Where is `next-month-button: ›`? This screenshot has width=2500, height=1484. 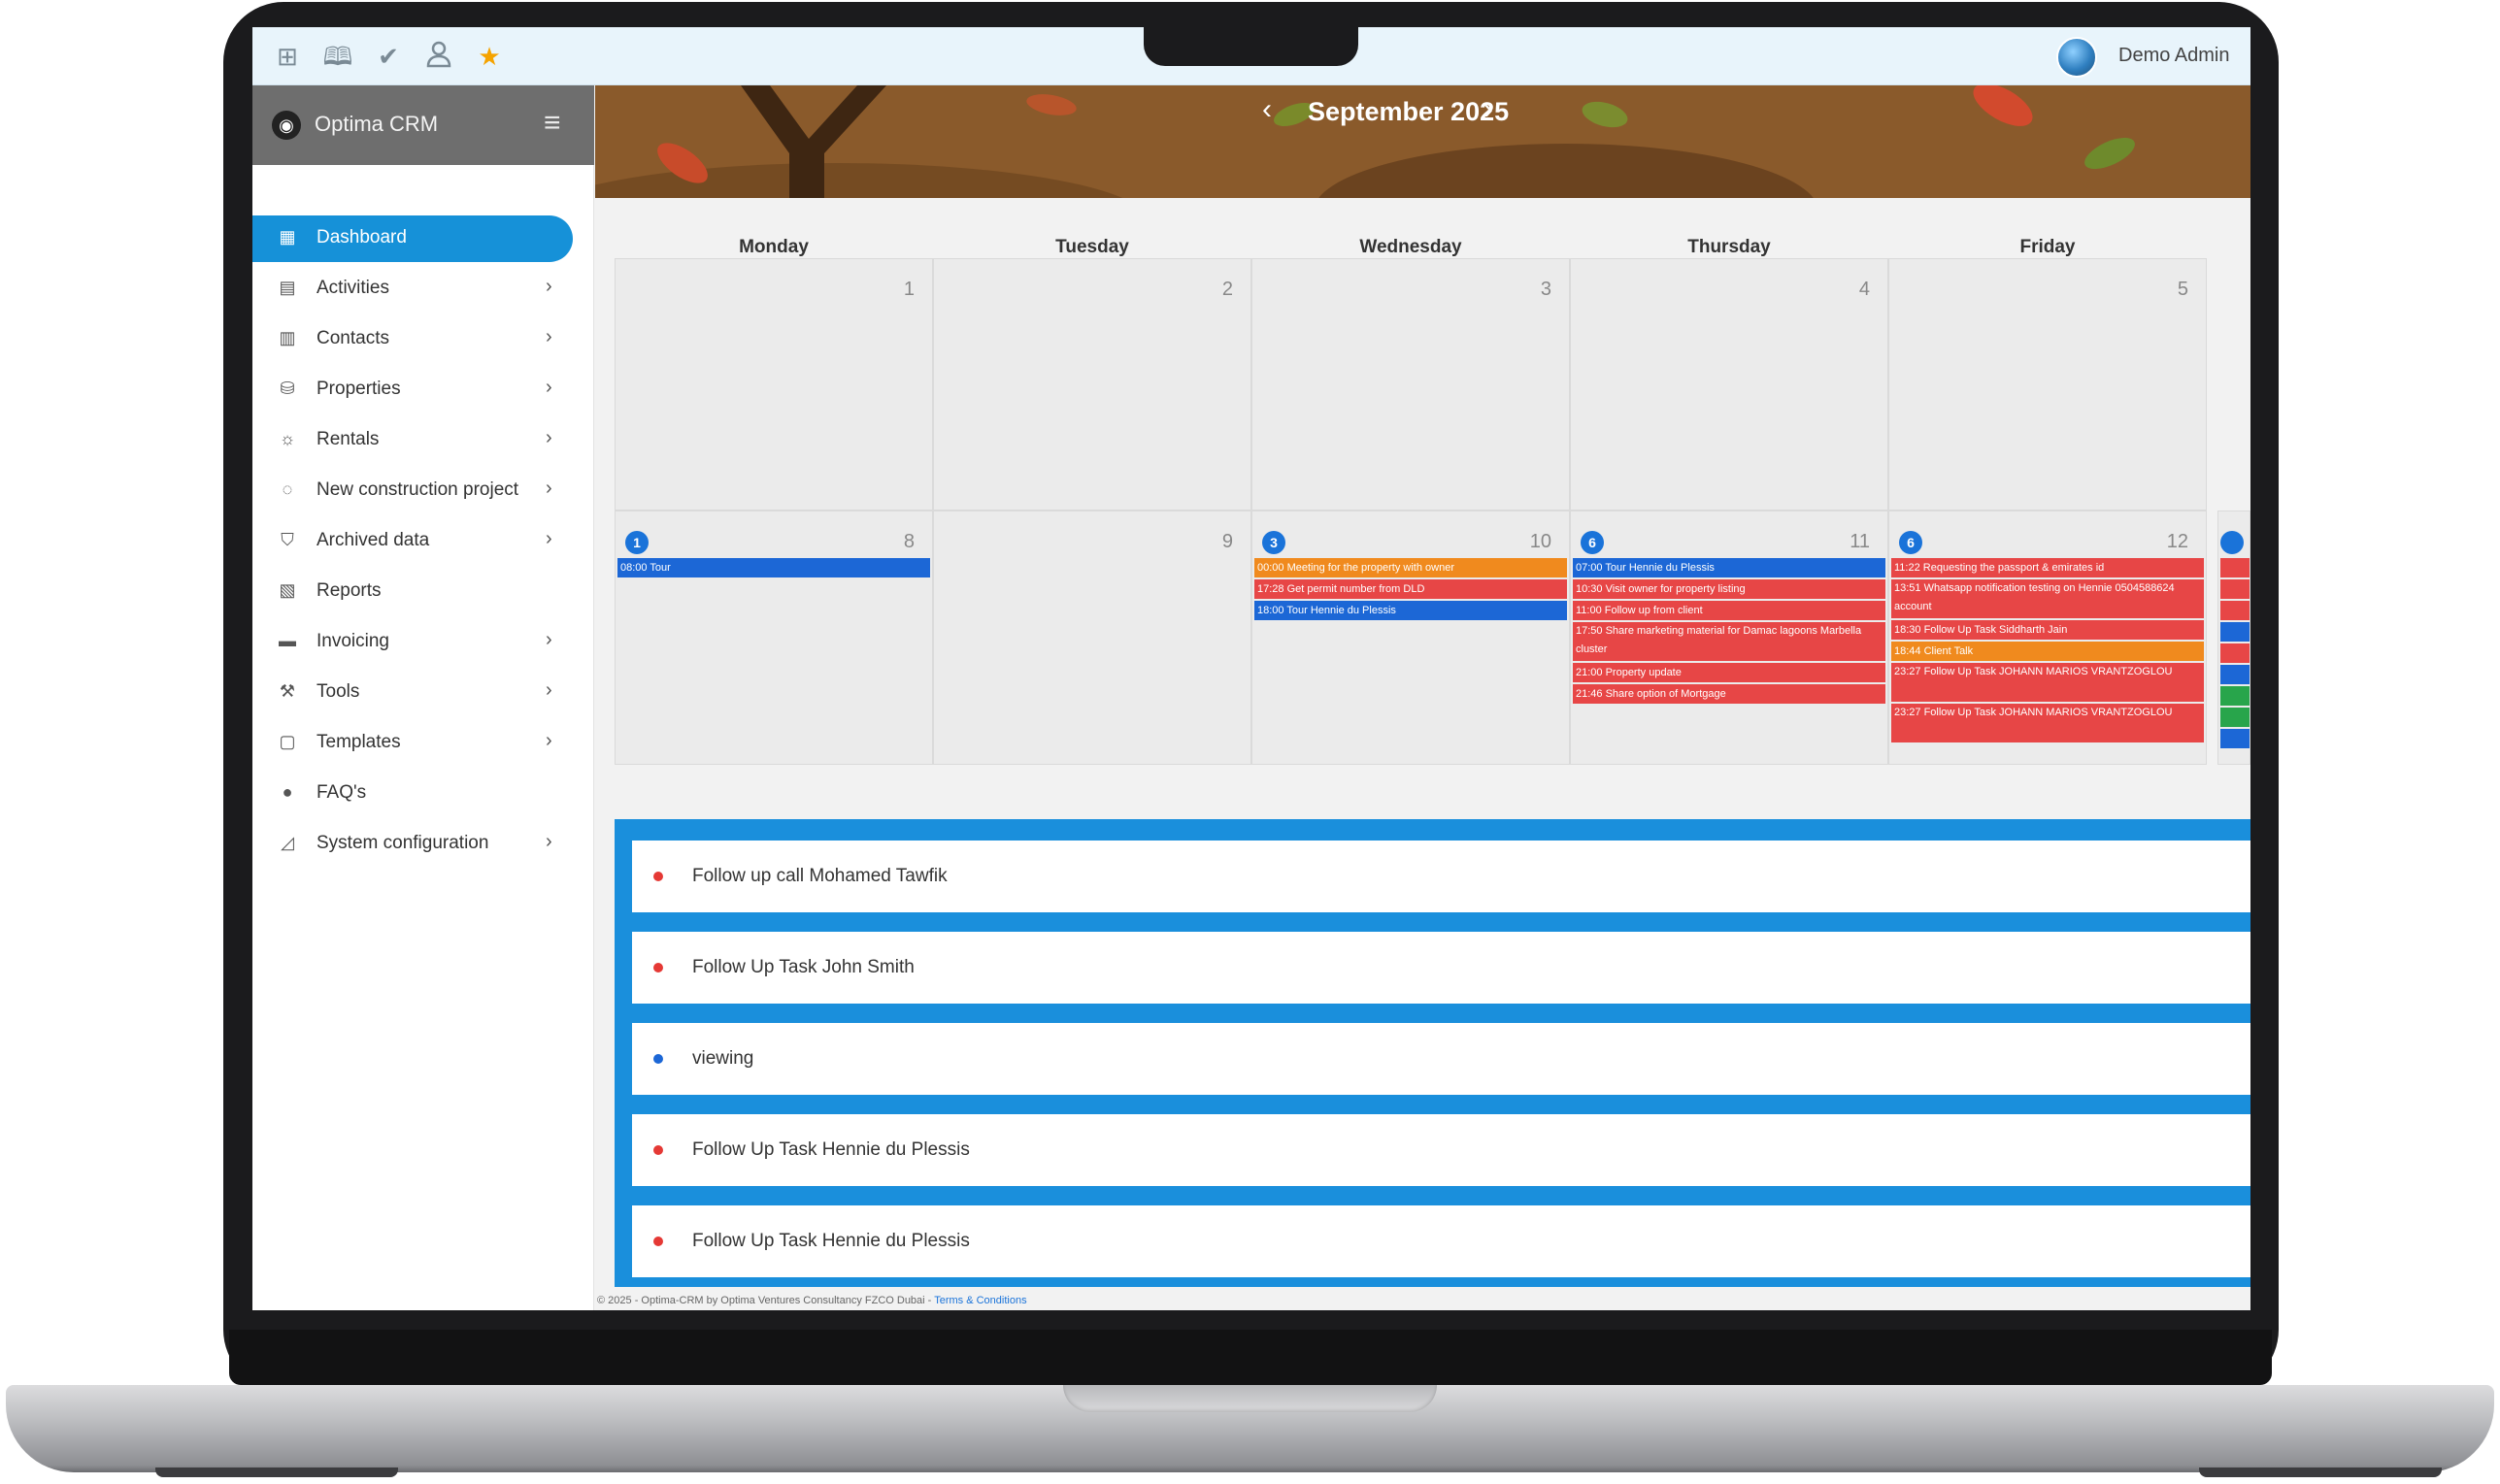
next-month-button: › is located at coordinates (1488, 109).